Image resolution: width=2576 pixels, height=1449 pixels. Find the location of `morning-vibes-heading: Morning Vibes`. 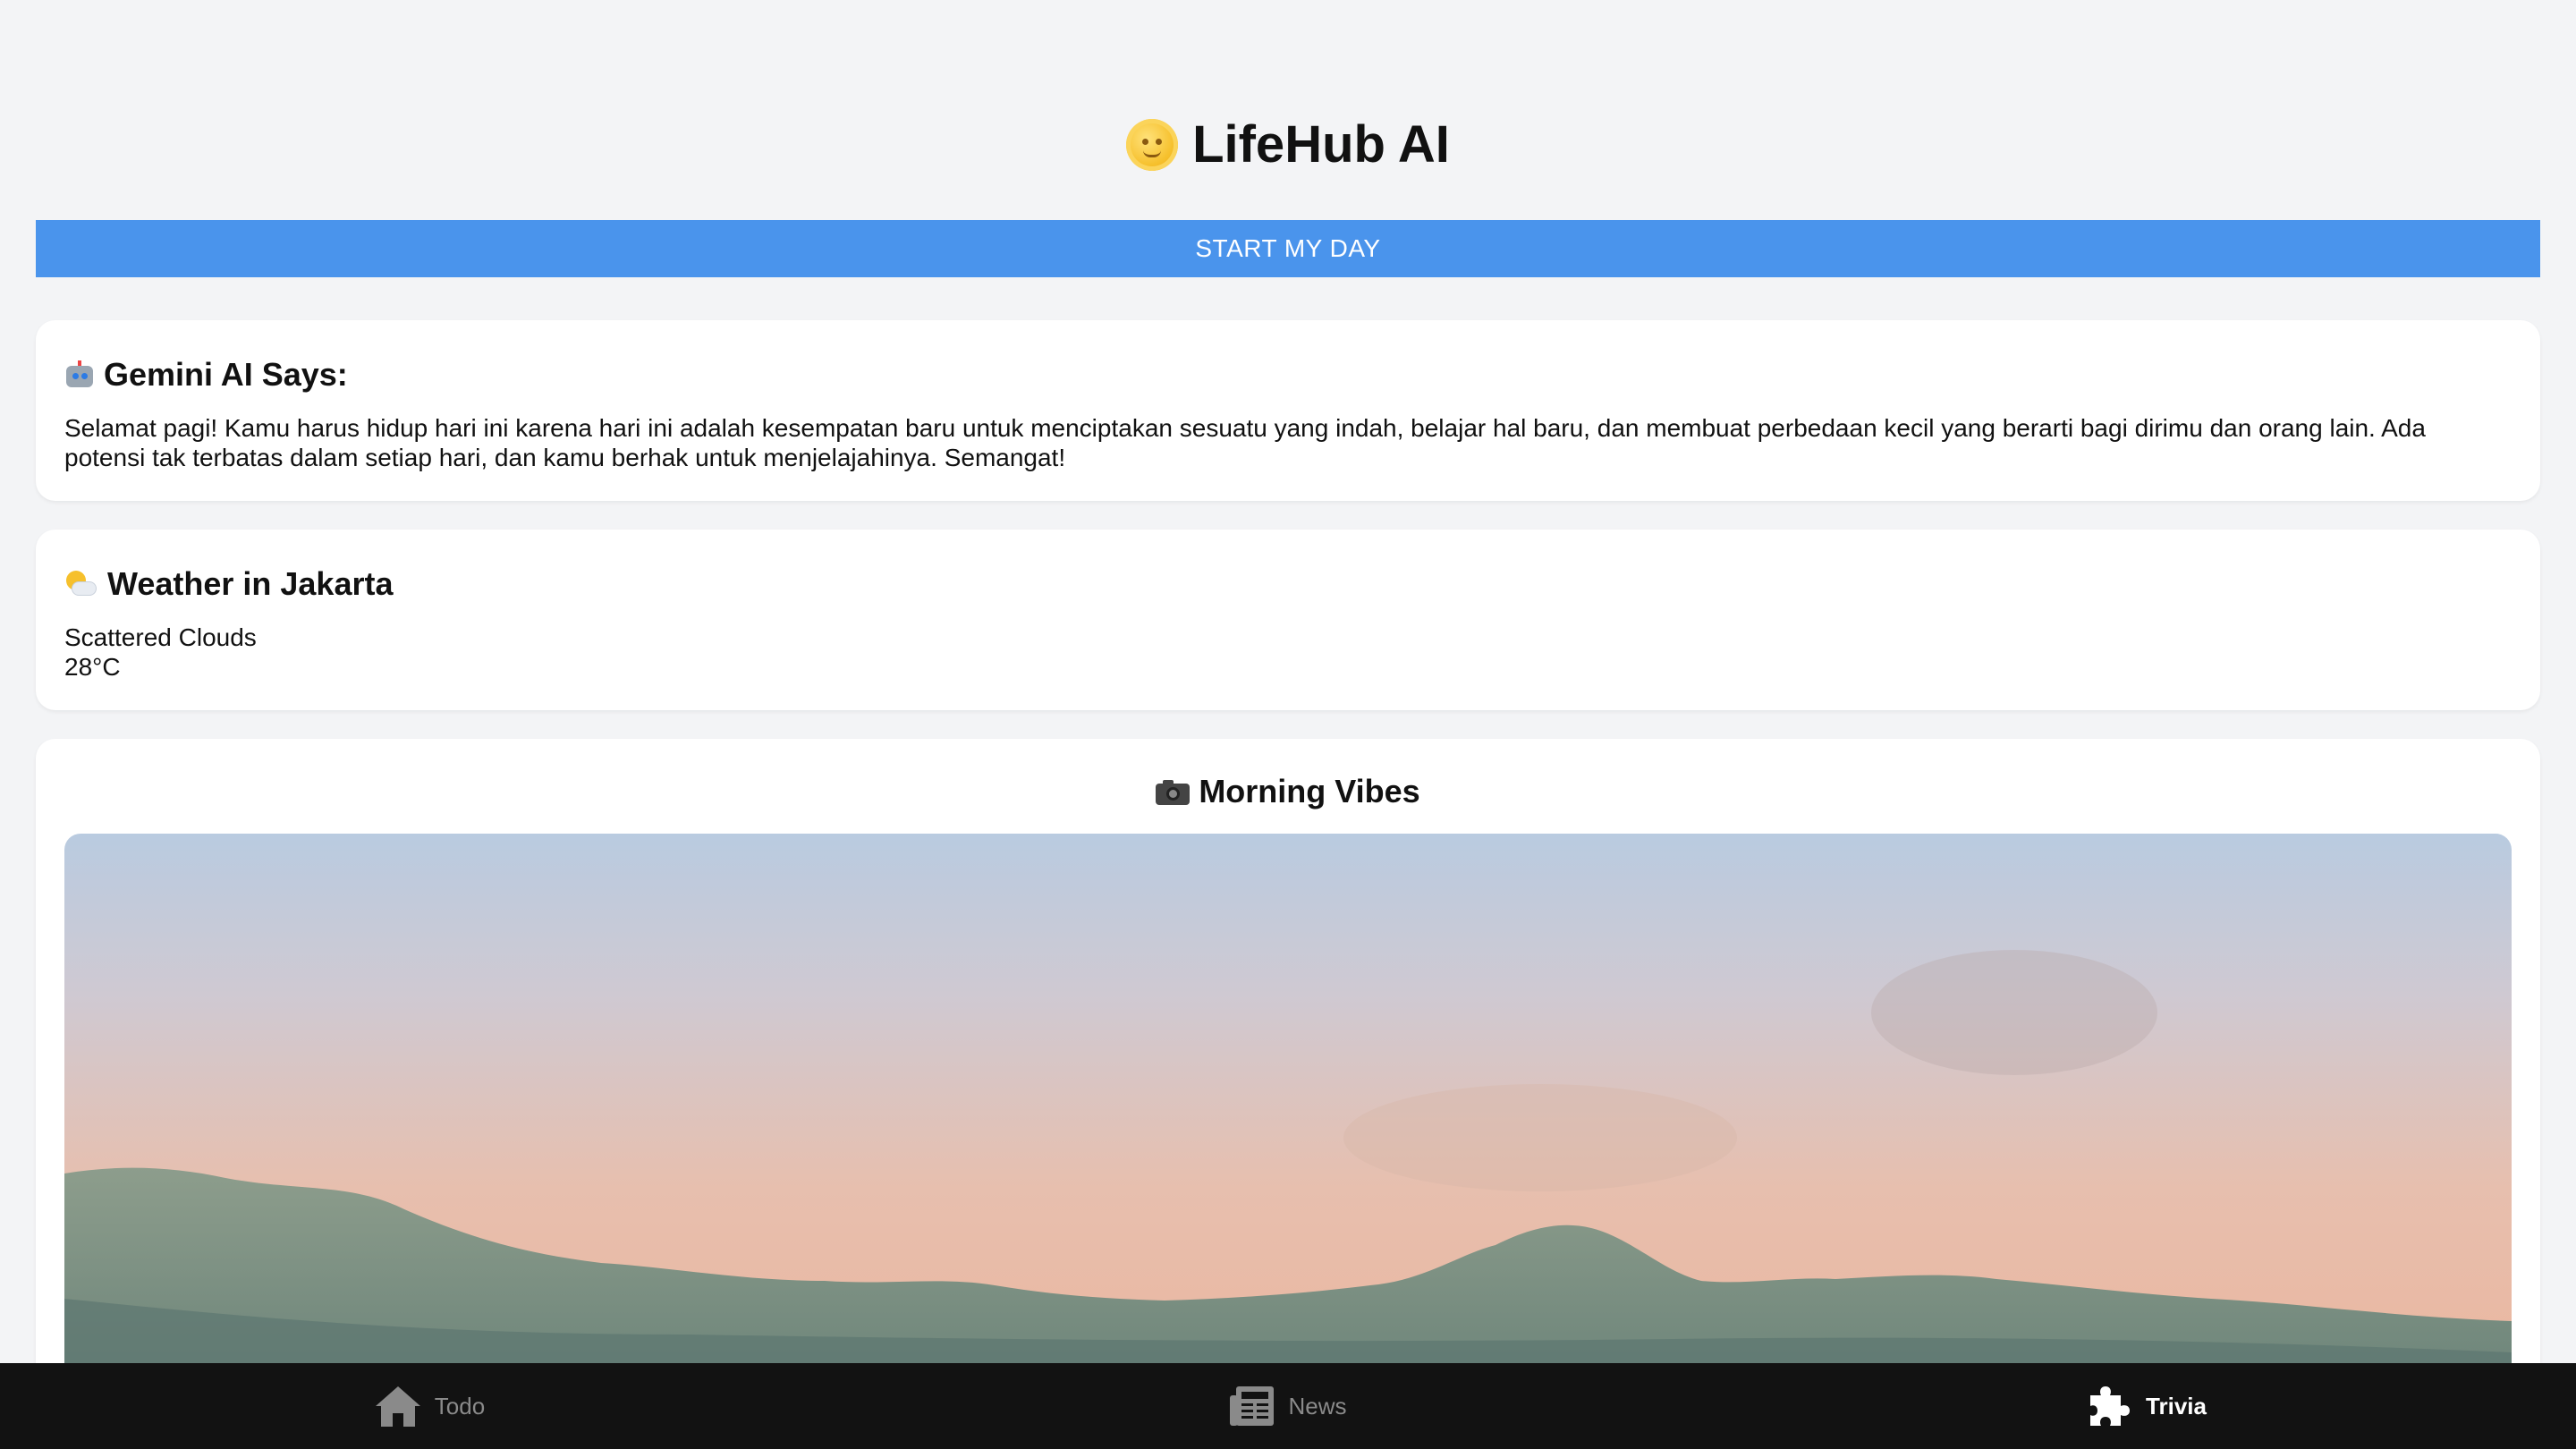

morning-vibes-heading: Morning Vibes is located at coordinates (1288, 791).